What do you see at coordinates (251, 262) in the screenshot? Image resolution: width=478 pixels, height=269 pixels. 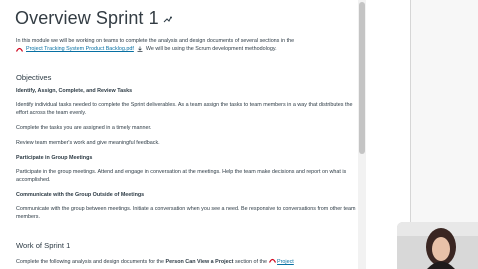 I see `work-text-middle: section of the` at bounding box center [251, 262].